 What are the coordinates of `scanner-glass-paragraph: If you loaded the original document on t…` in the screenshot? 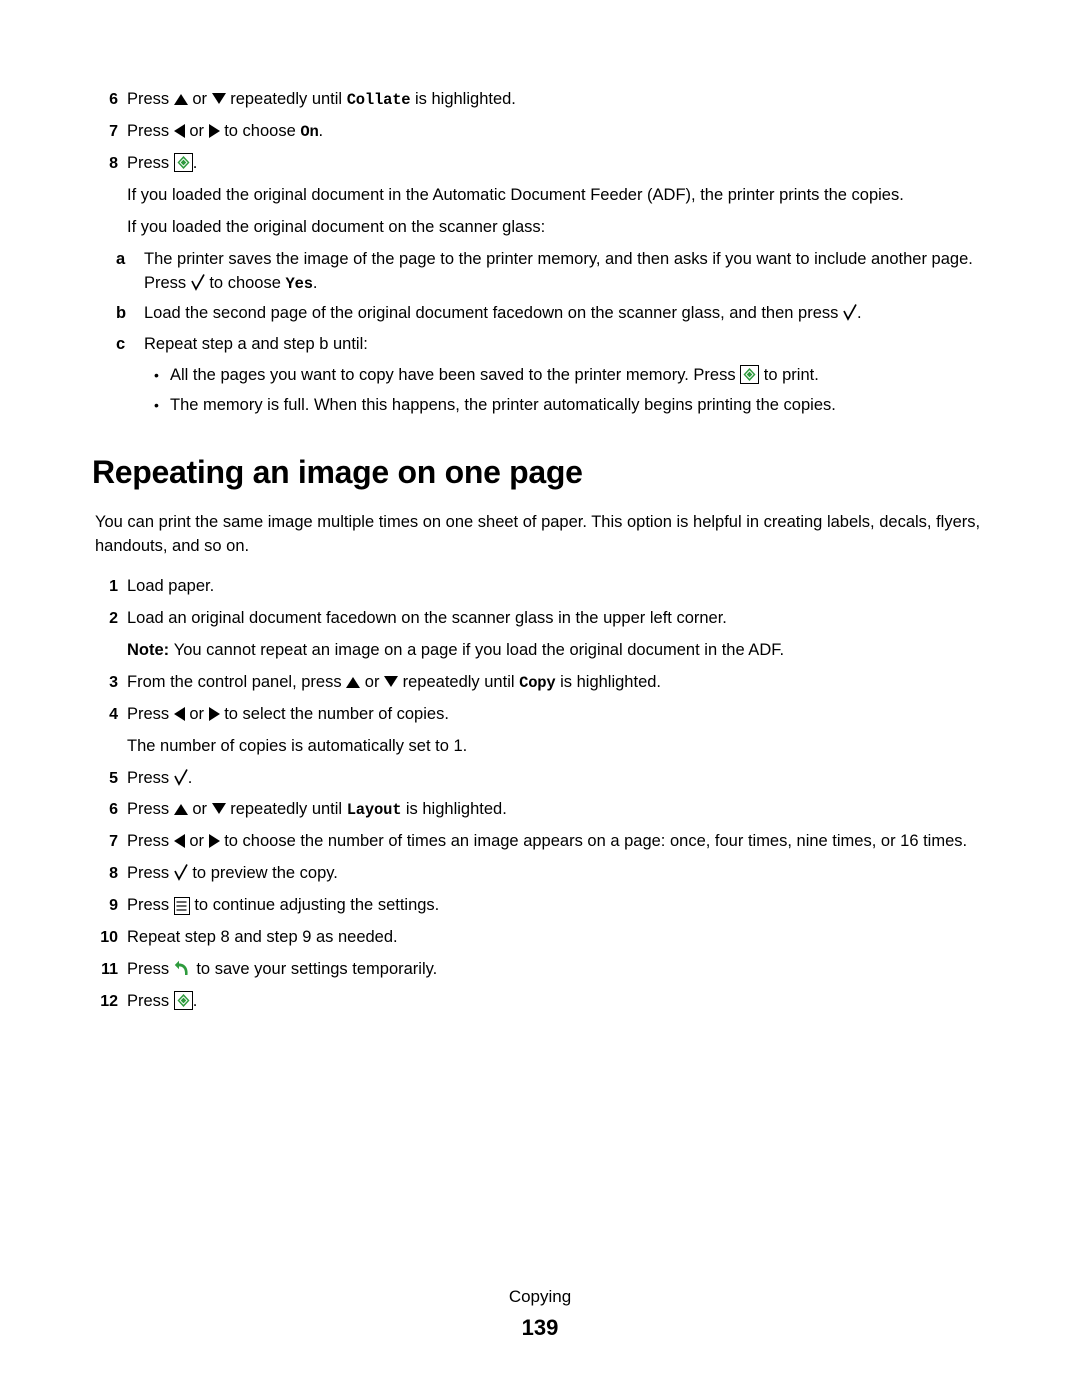 It's located at (336, 226).